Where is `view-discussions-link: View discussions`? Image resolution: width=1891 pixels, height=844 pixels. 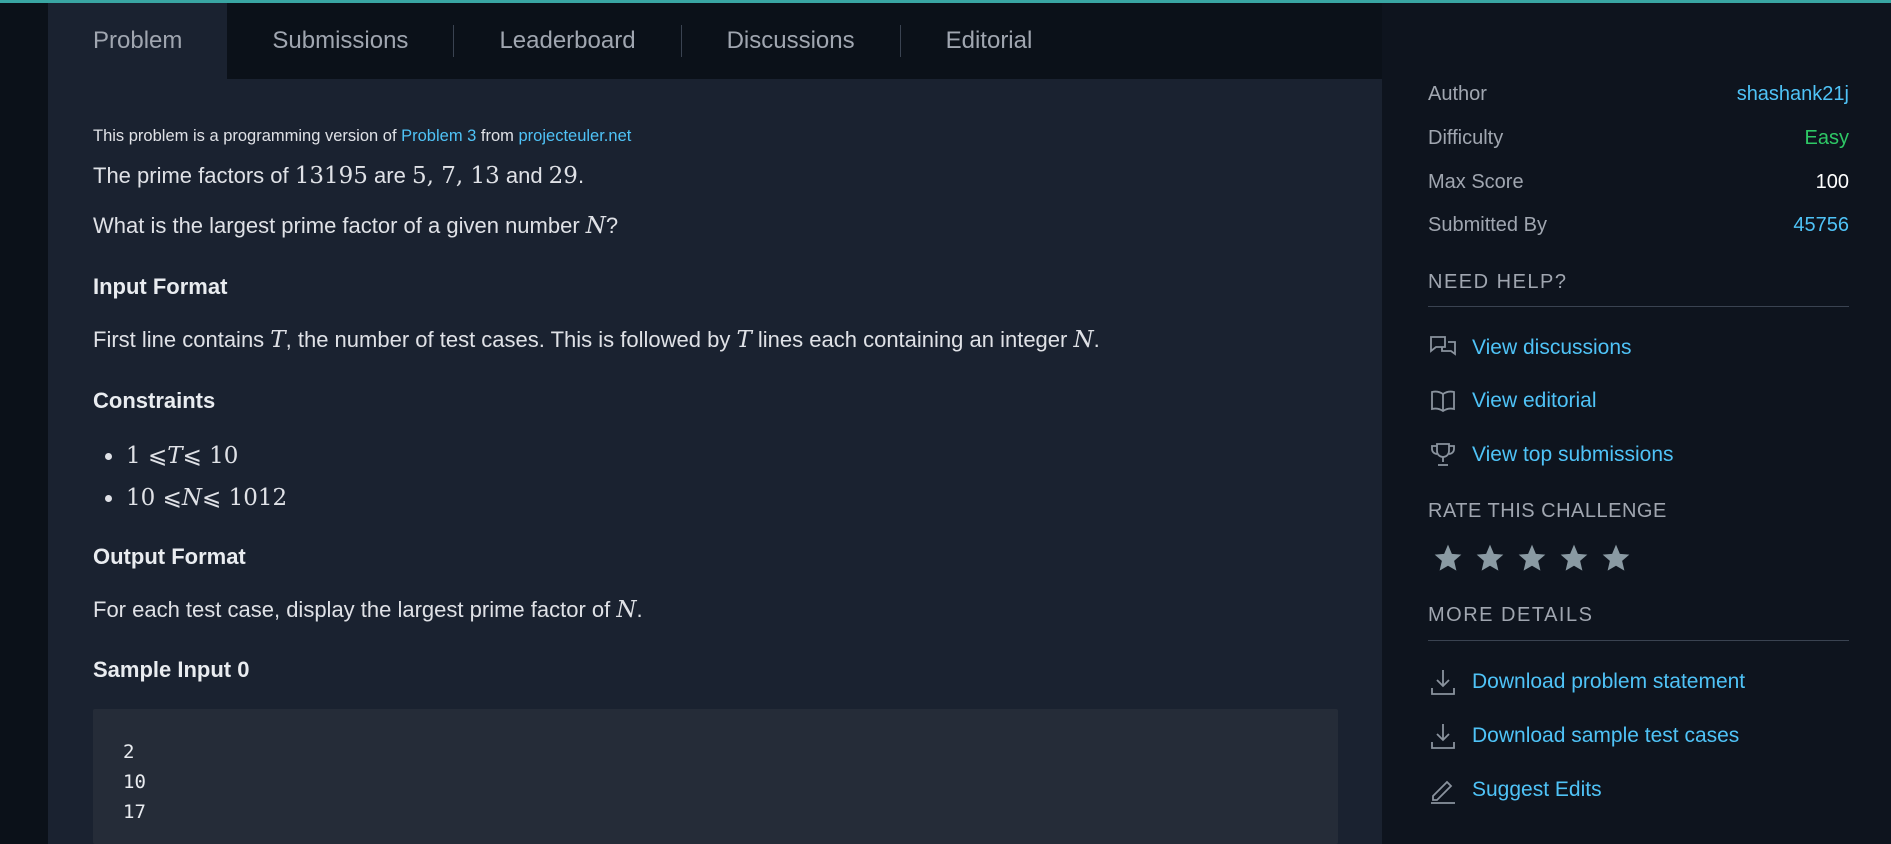 view-discussions-link: View discussions is located at coordinates (1530, 348).